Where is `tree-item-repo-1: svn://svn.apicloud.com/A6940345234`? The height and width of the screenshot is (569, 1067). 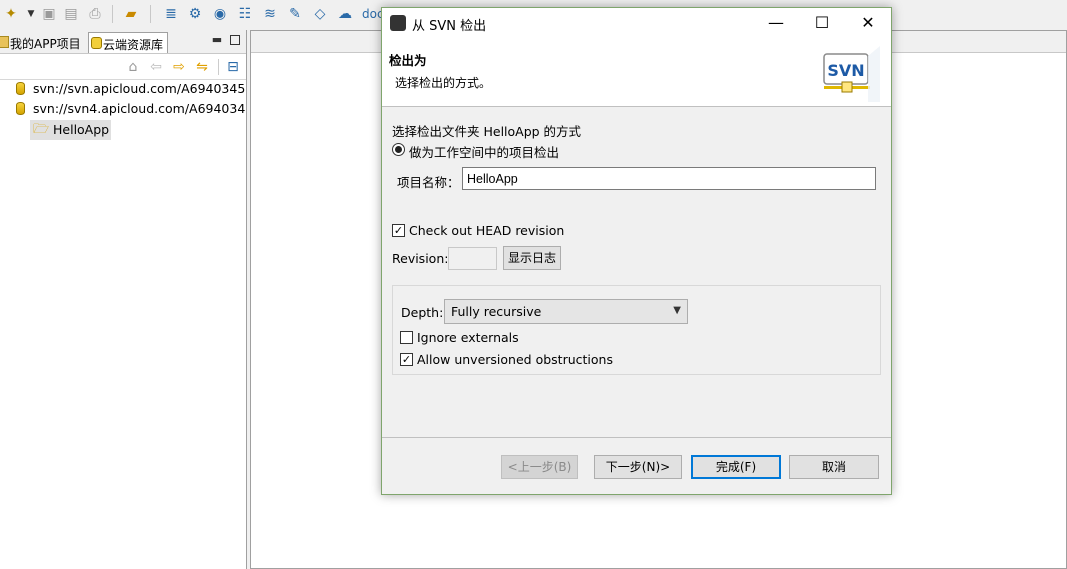 tree-item-repo-1: svn://svn.apicloud.com/A6940345234 is located at coordinates (130, 89).